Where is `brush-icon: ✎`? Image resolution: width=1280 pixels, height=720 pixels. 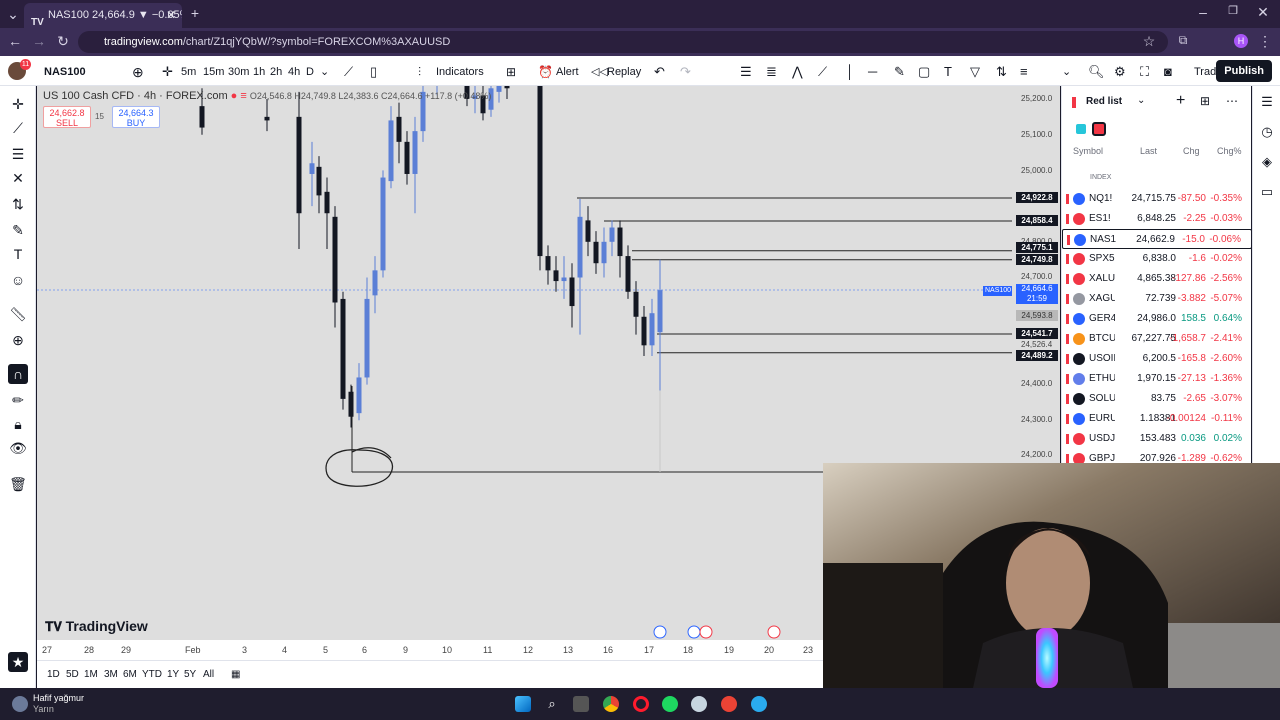 brush-icon: ✎ is located at coordinates (899, 72).